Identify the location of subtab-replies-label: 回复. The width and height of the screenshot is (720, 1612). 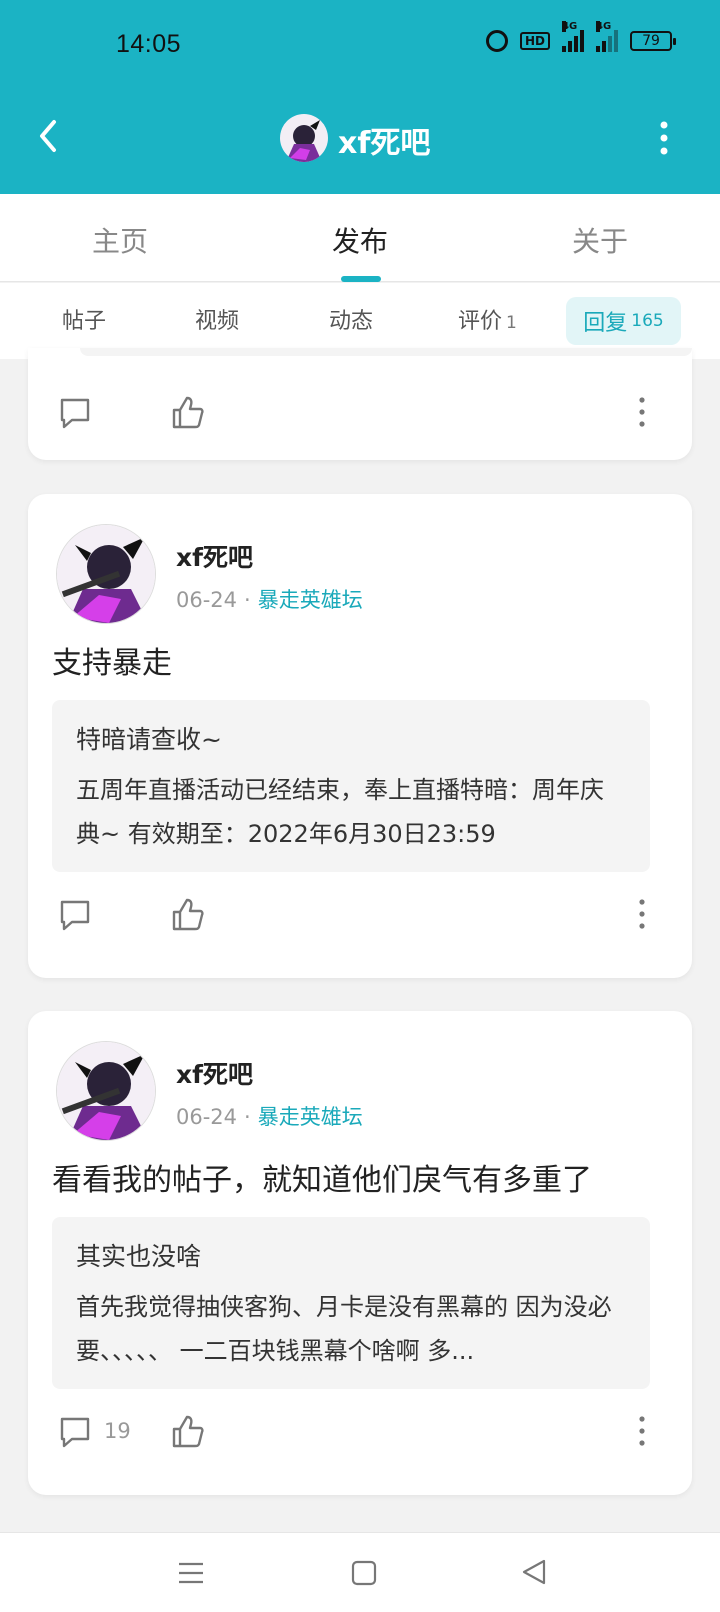
(605, 323).